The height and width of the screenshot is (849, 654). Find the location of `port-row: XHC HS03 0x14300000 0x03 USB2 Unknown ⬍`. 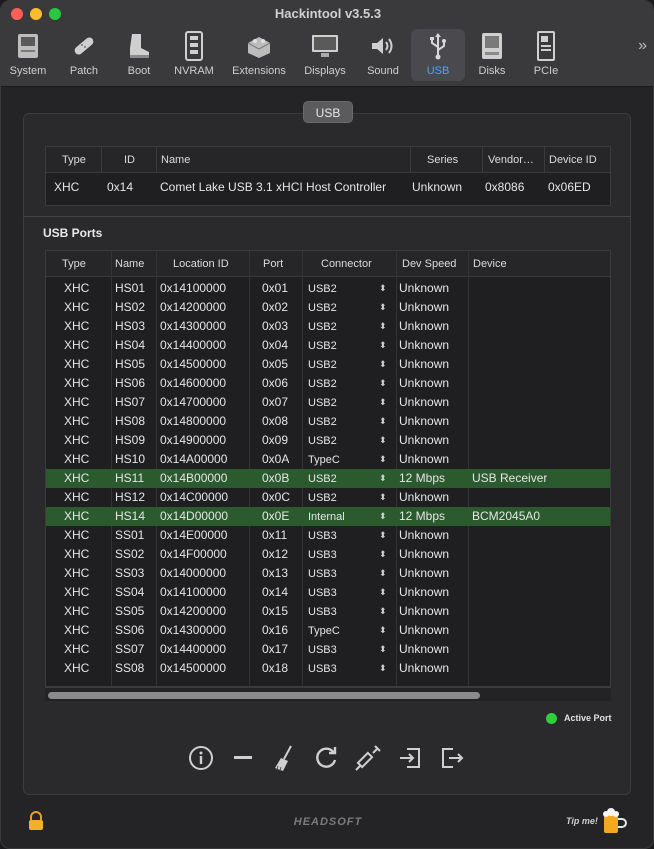

port-row: XHC HS03 0x14300000 0x03 USB2 Unknown ⬍ is located at coordinates (328, 327).